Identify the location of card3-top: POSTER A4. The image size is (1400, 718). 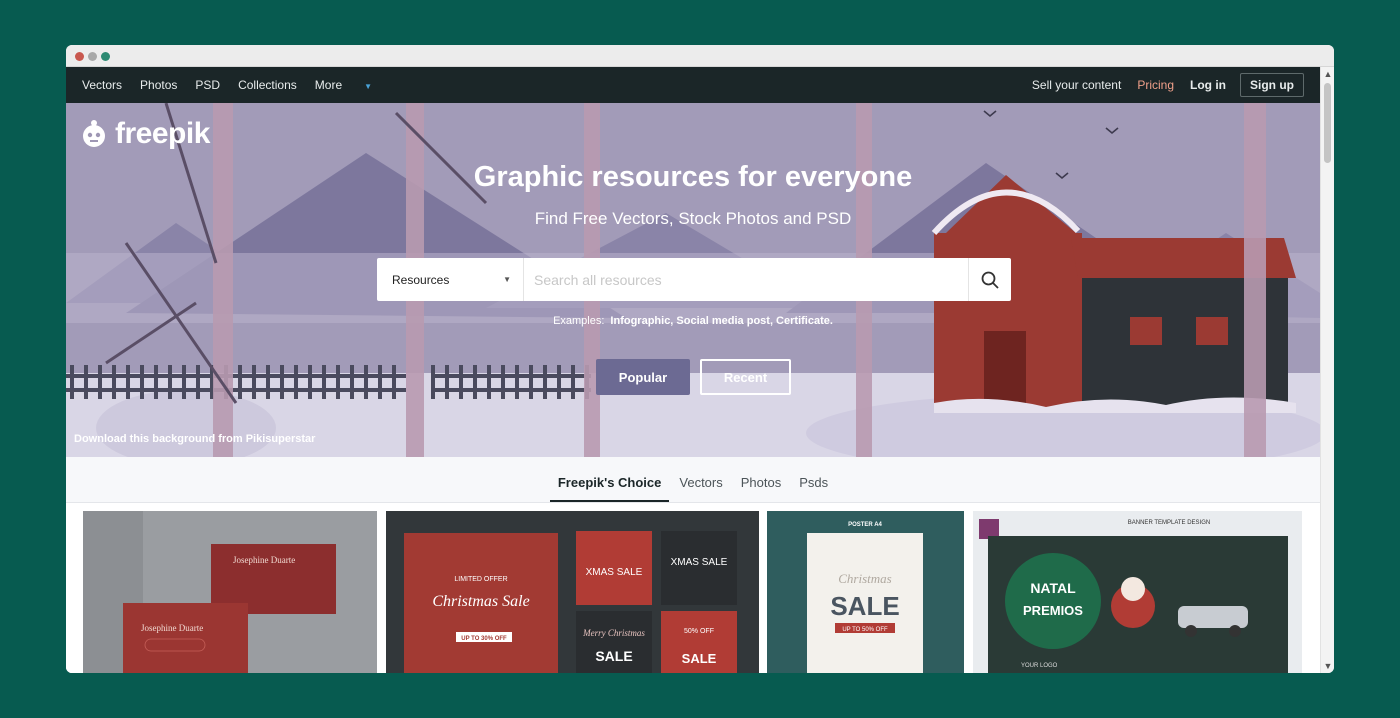
(865, 525).